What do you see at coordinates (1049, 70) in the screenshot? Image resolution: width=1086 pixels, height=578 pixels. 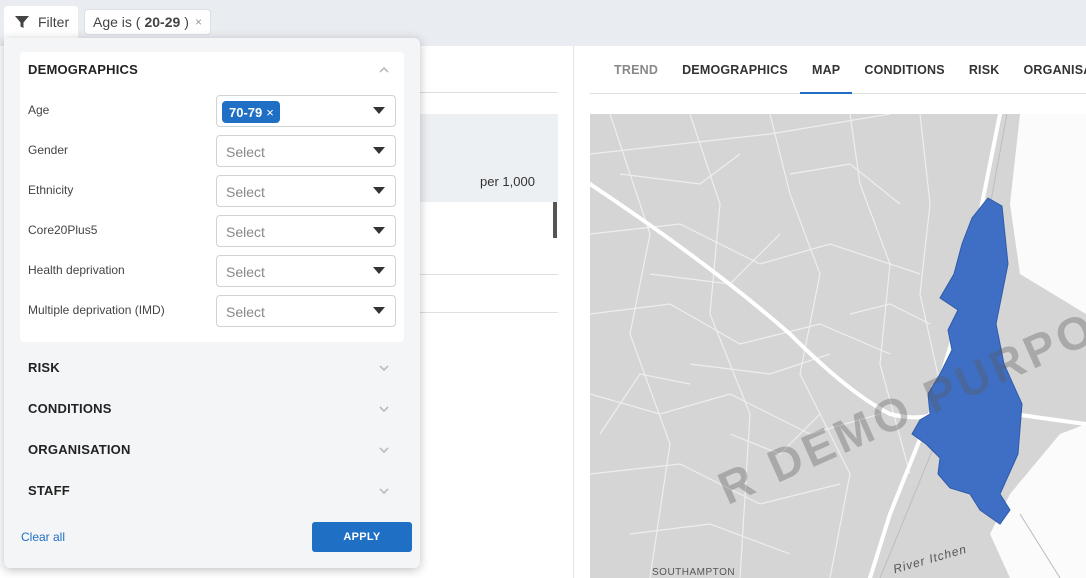 I see `tab-organisation: ORGANISATION` at bounding box center [1049, 70].